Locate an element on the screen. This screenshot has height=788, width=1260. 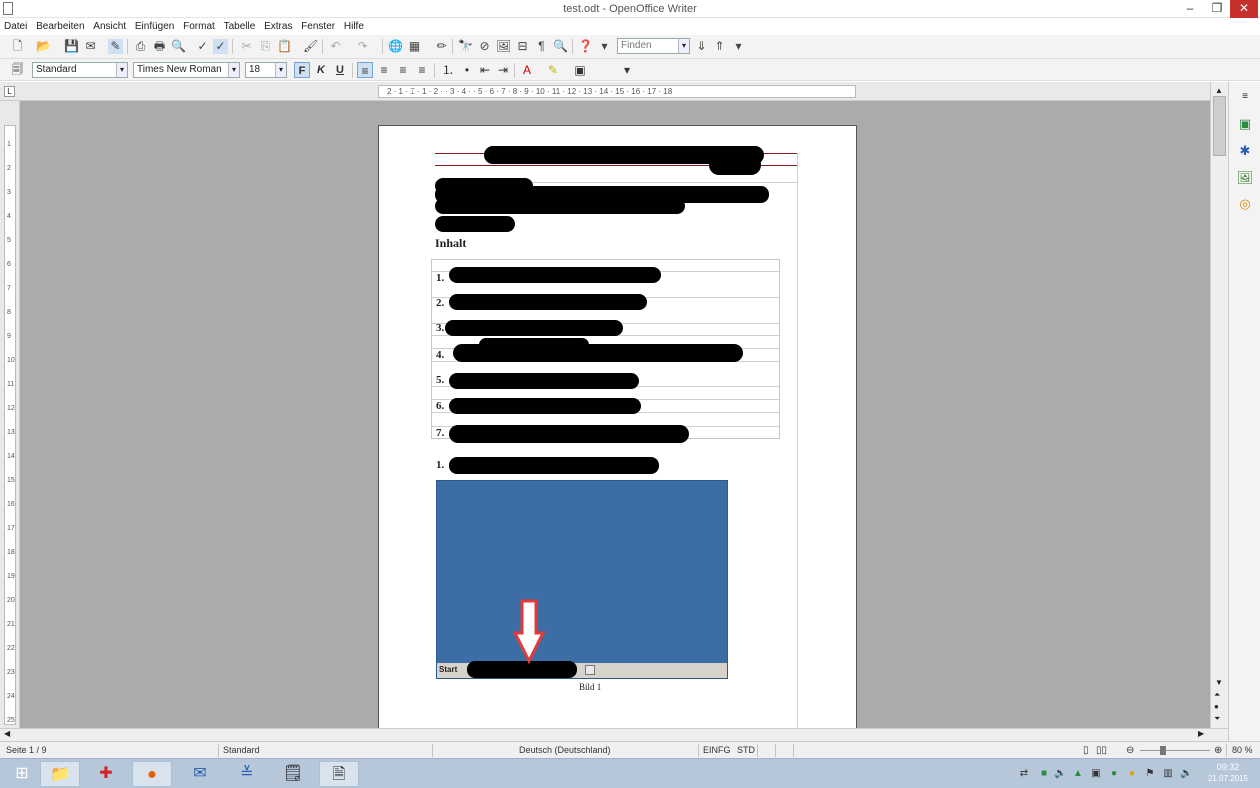
sidebar-menu-icon: ≡ is located at coordinates (1245, 97).